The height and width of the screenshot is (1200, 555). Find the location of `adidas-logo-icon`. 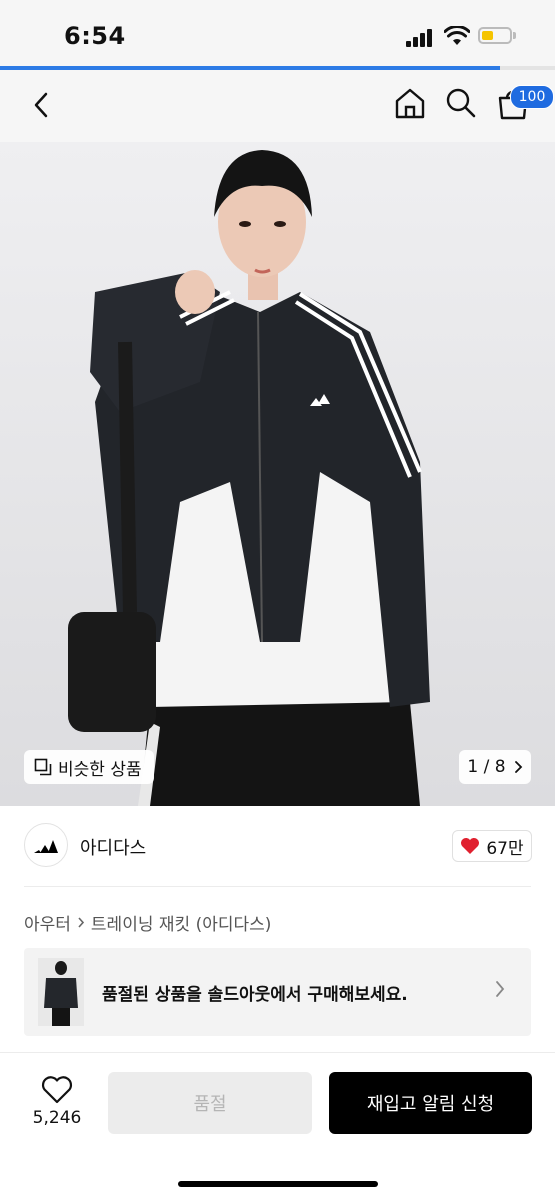

adidas-logo-icon is located at coordinates (46, 846).